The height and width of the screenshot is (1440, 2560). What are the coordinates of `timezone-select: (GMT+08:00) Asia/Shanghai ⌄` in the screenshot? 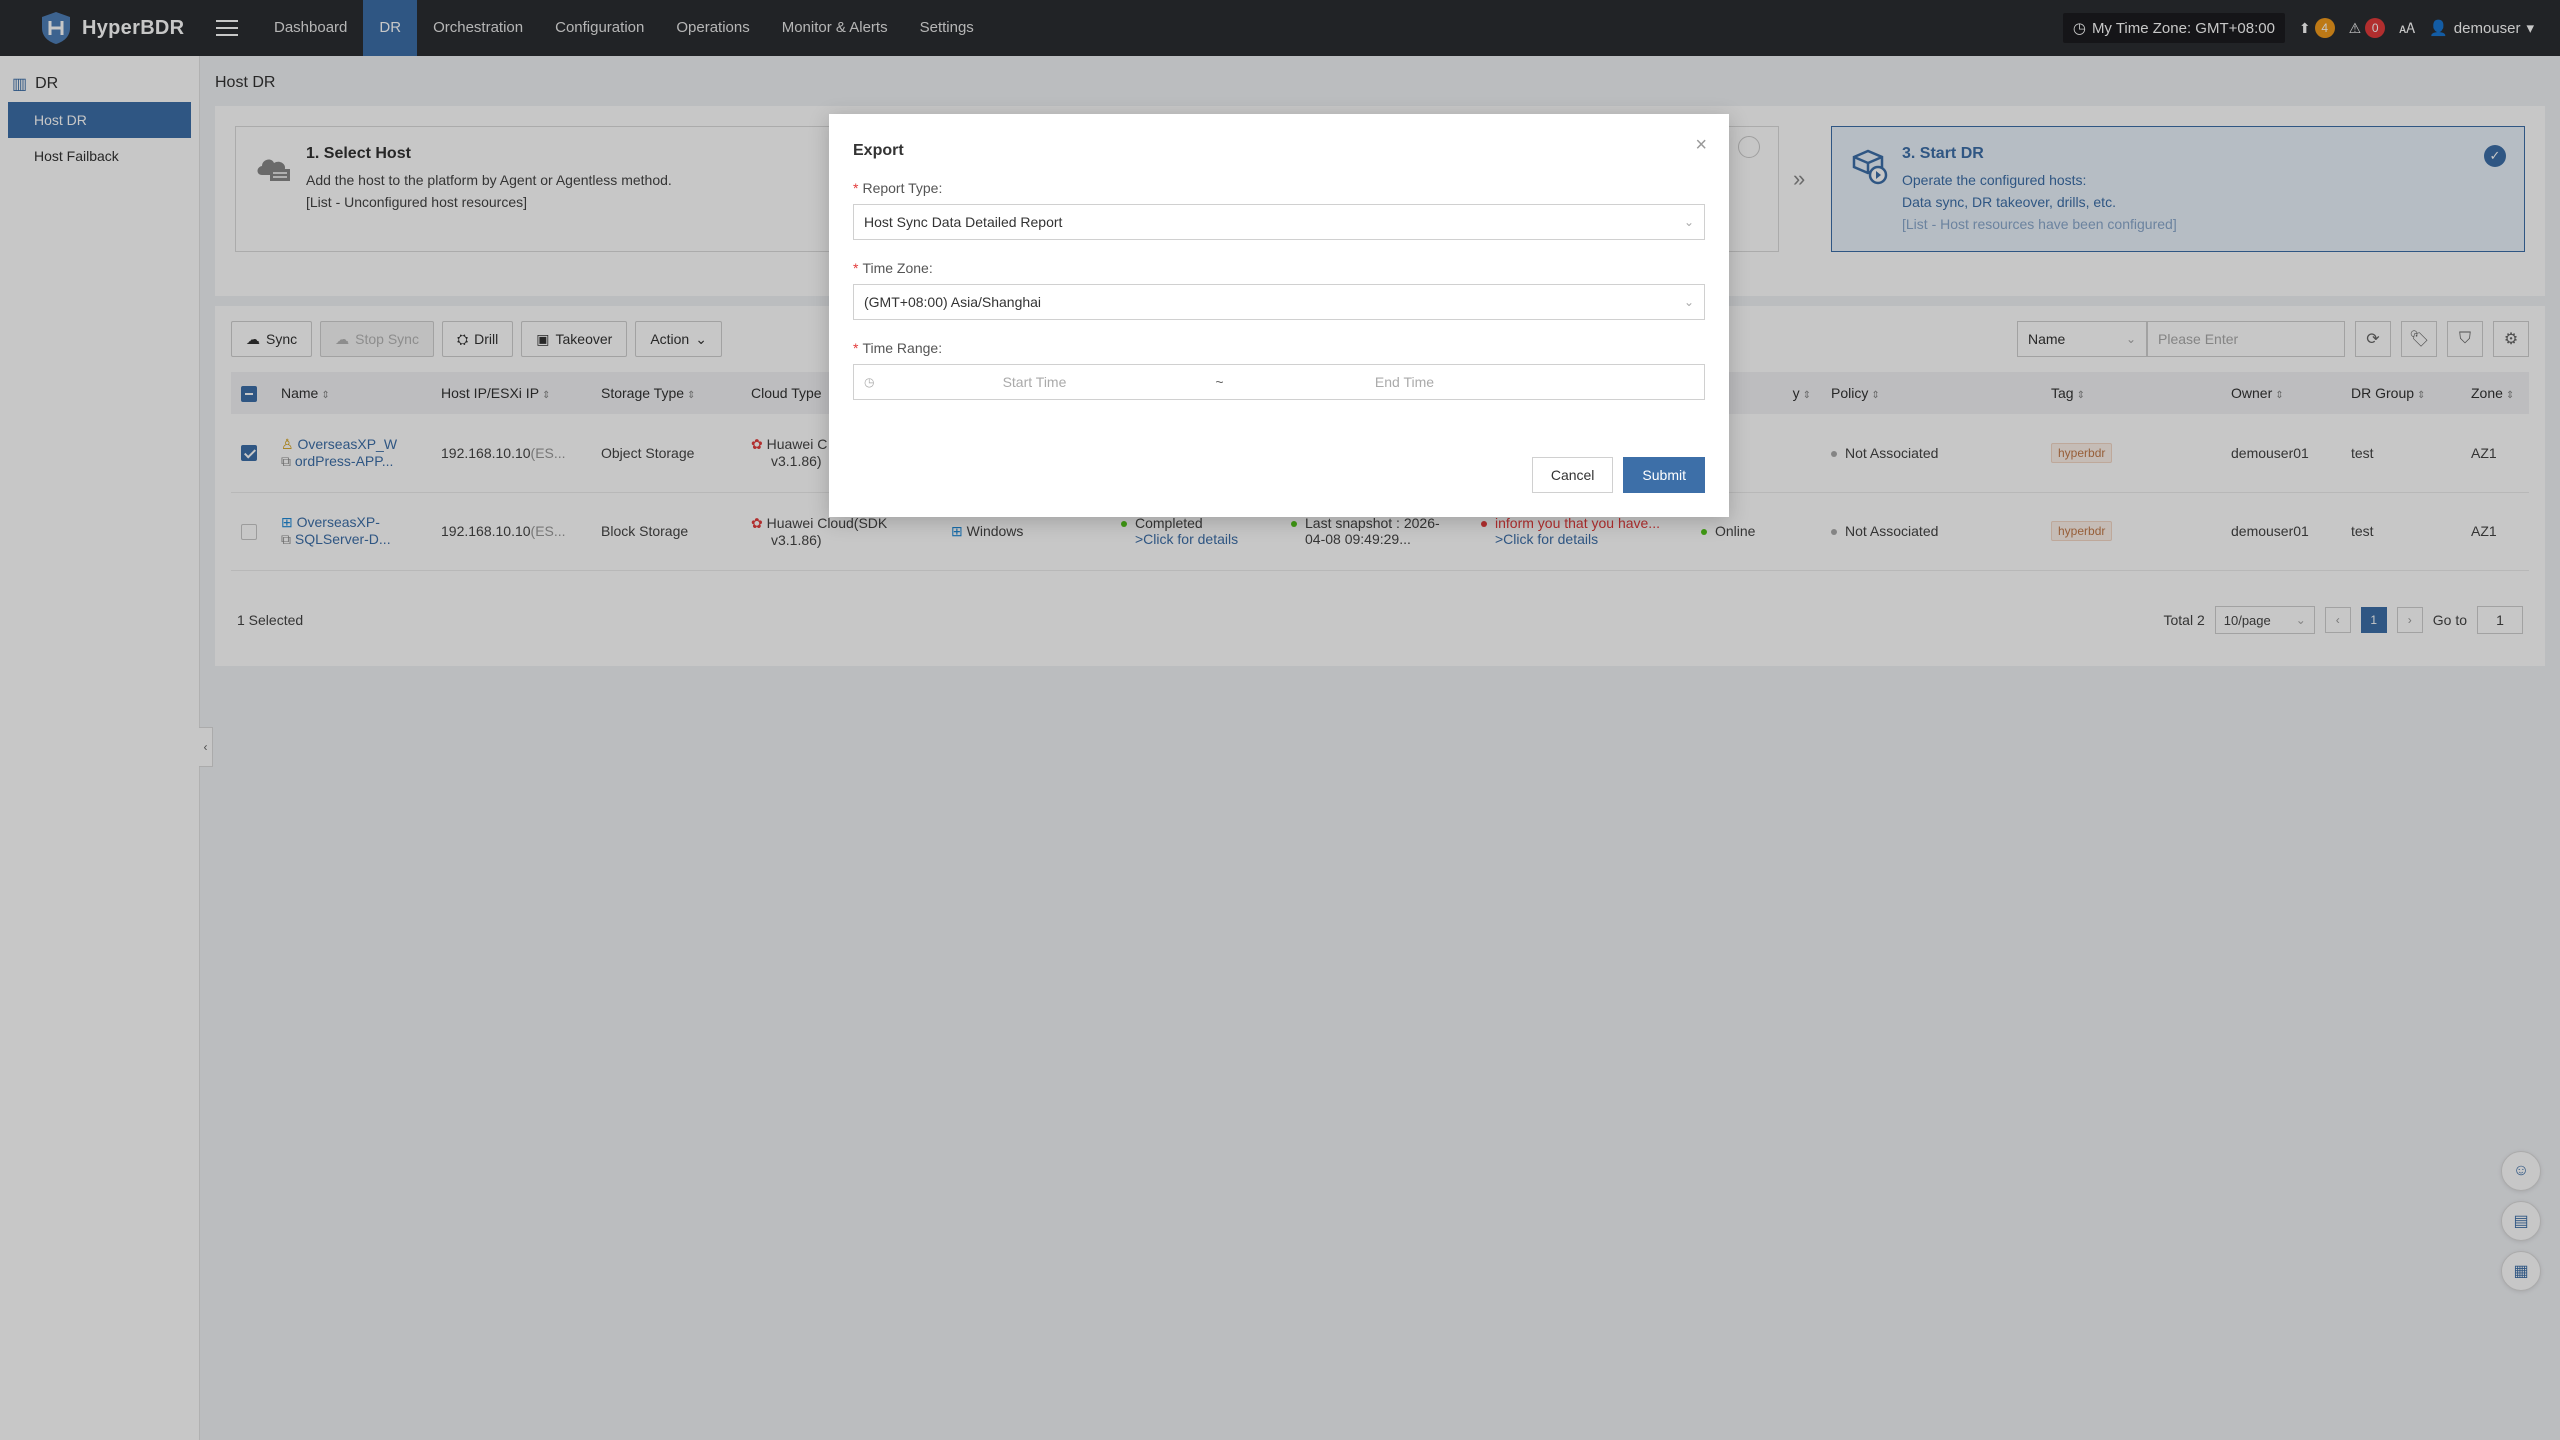 It's located at (1279, 302).